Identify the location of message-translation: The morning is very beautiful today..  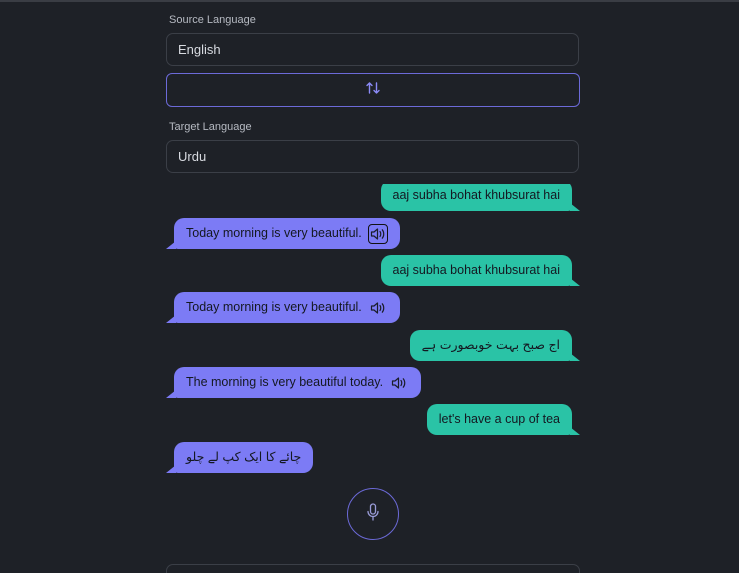
(294, 382).